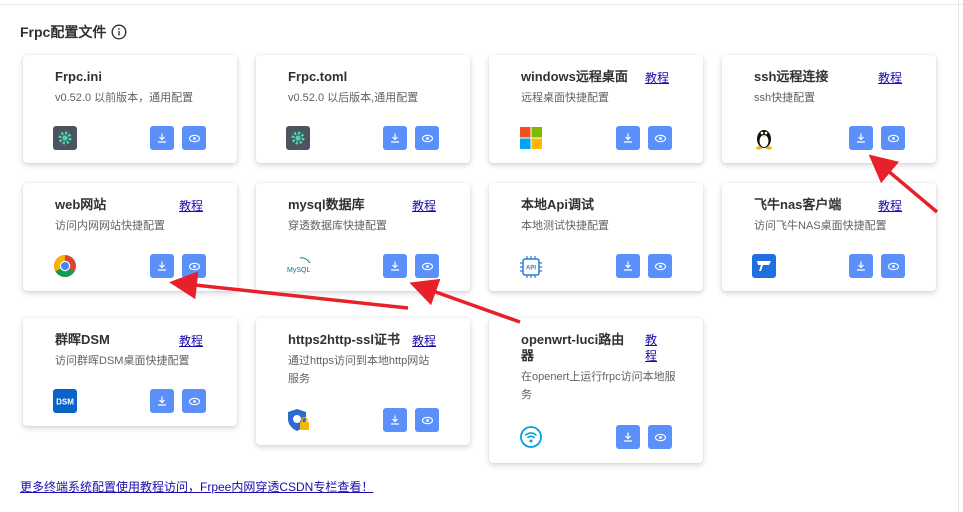 The height and width of the screenshot is (512, 963). I want to click on top-border, so click(481, 2).